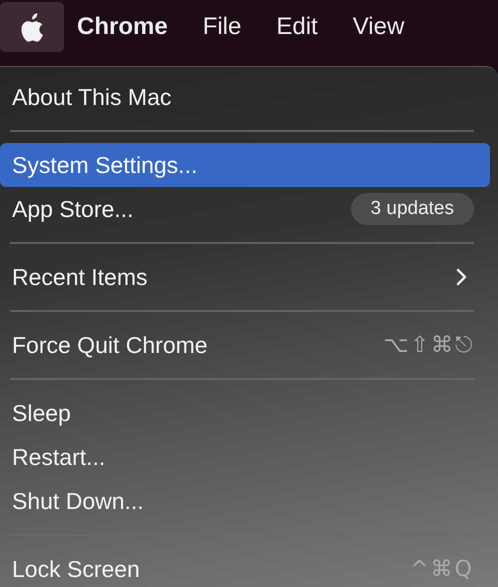 This screenshot has width=498, height=587. I want to click on menu-bar-item: File, so click(222, 27).